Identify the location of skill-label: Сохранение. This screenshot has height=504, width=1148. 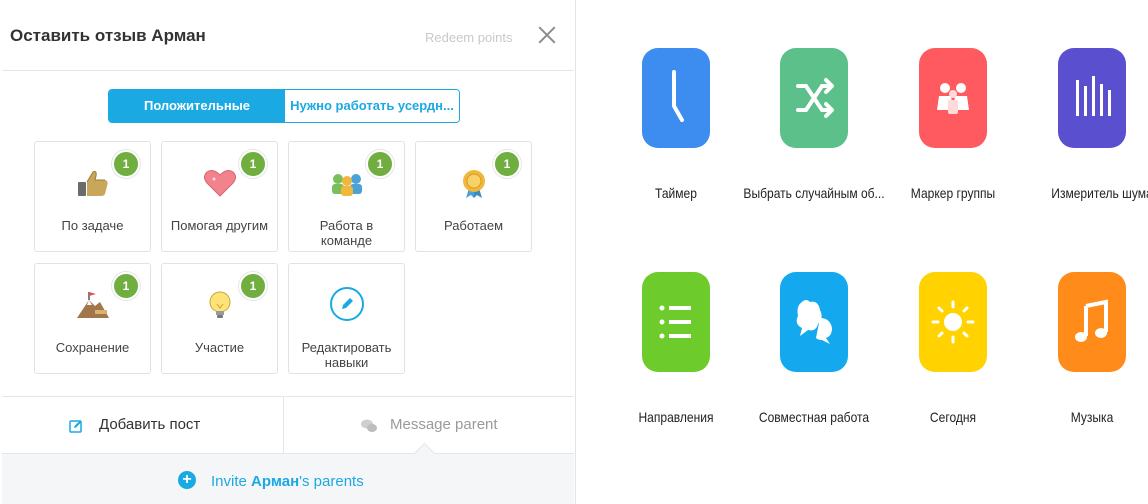
(92, 347).